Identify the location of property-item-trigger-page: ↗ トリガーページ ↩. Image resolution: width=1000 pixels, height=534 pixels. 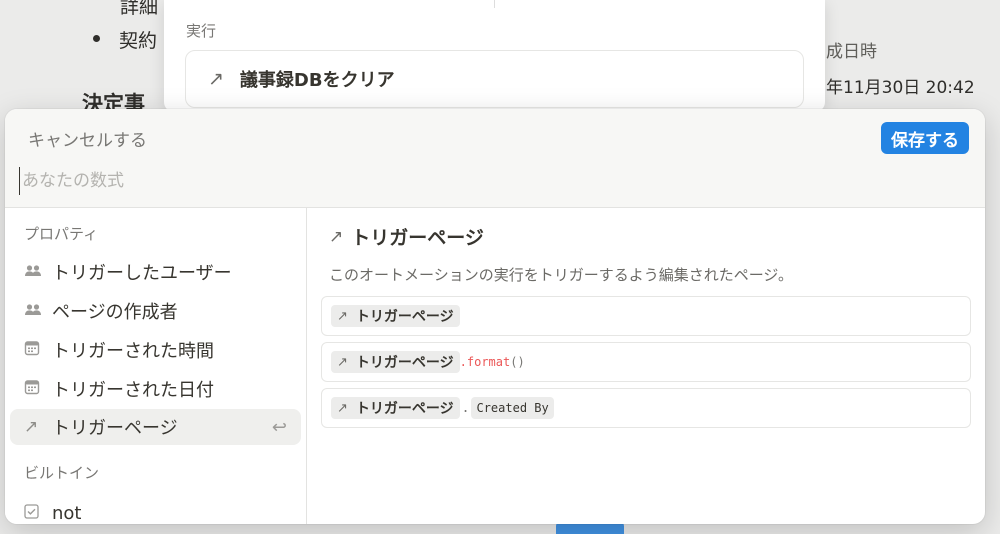
(155, 427).